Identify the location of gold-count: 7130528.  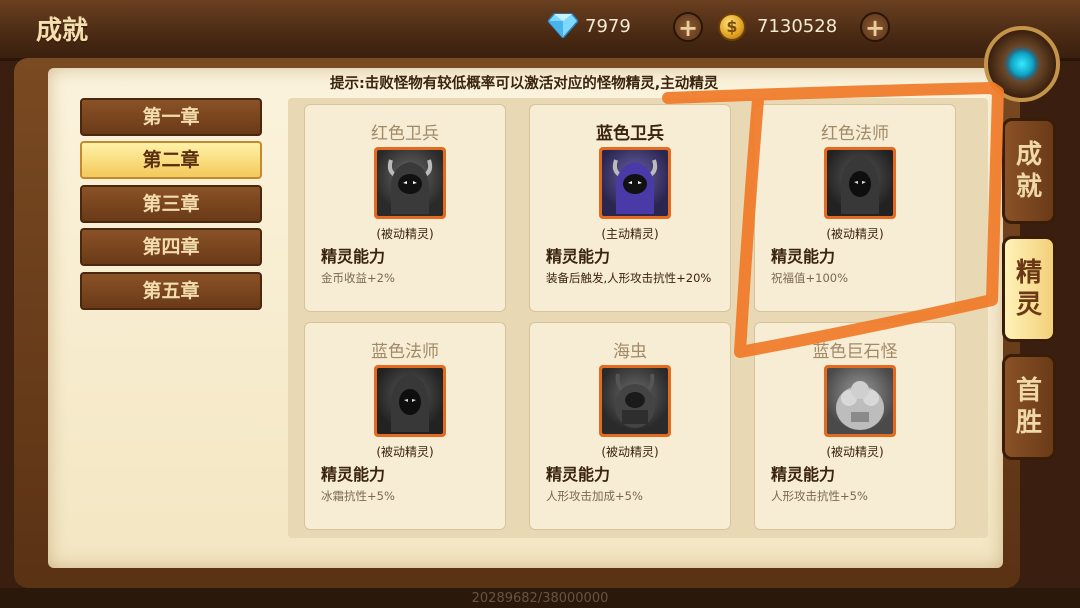
(797, 26).